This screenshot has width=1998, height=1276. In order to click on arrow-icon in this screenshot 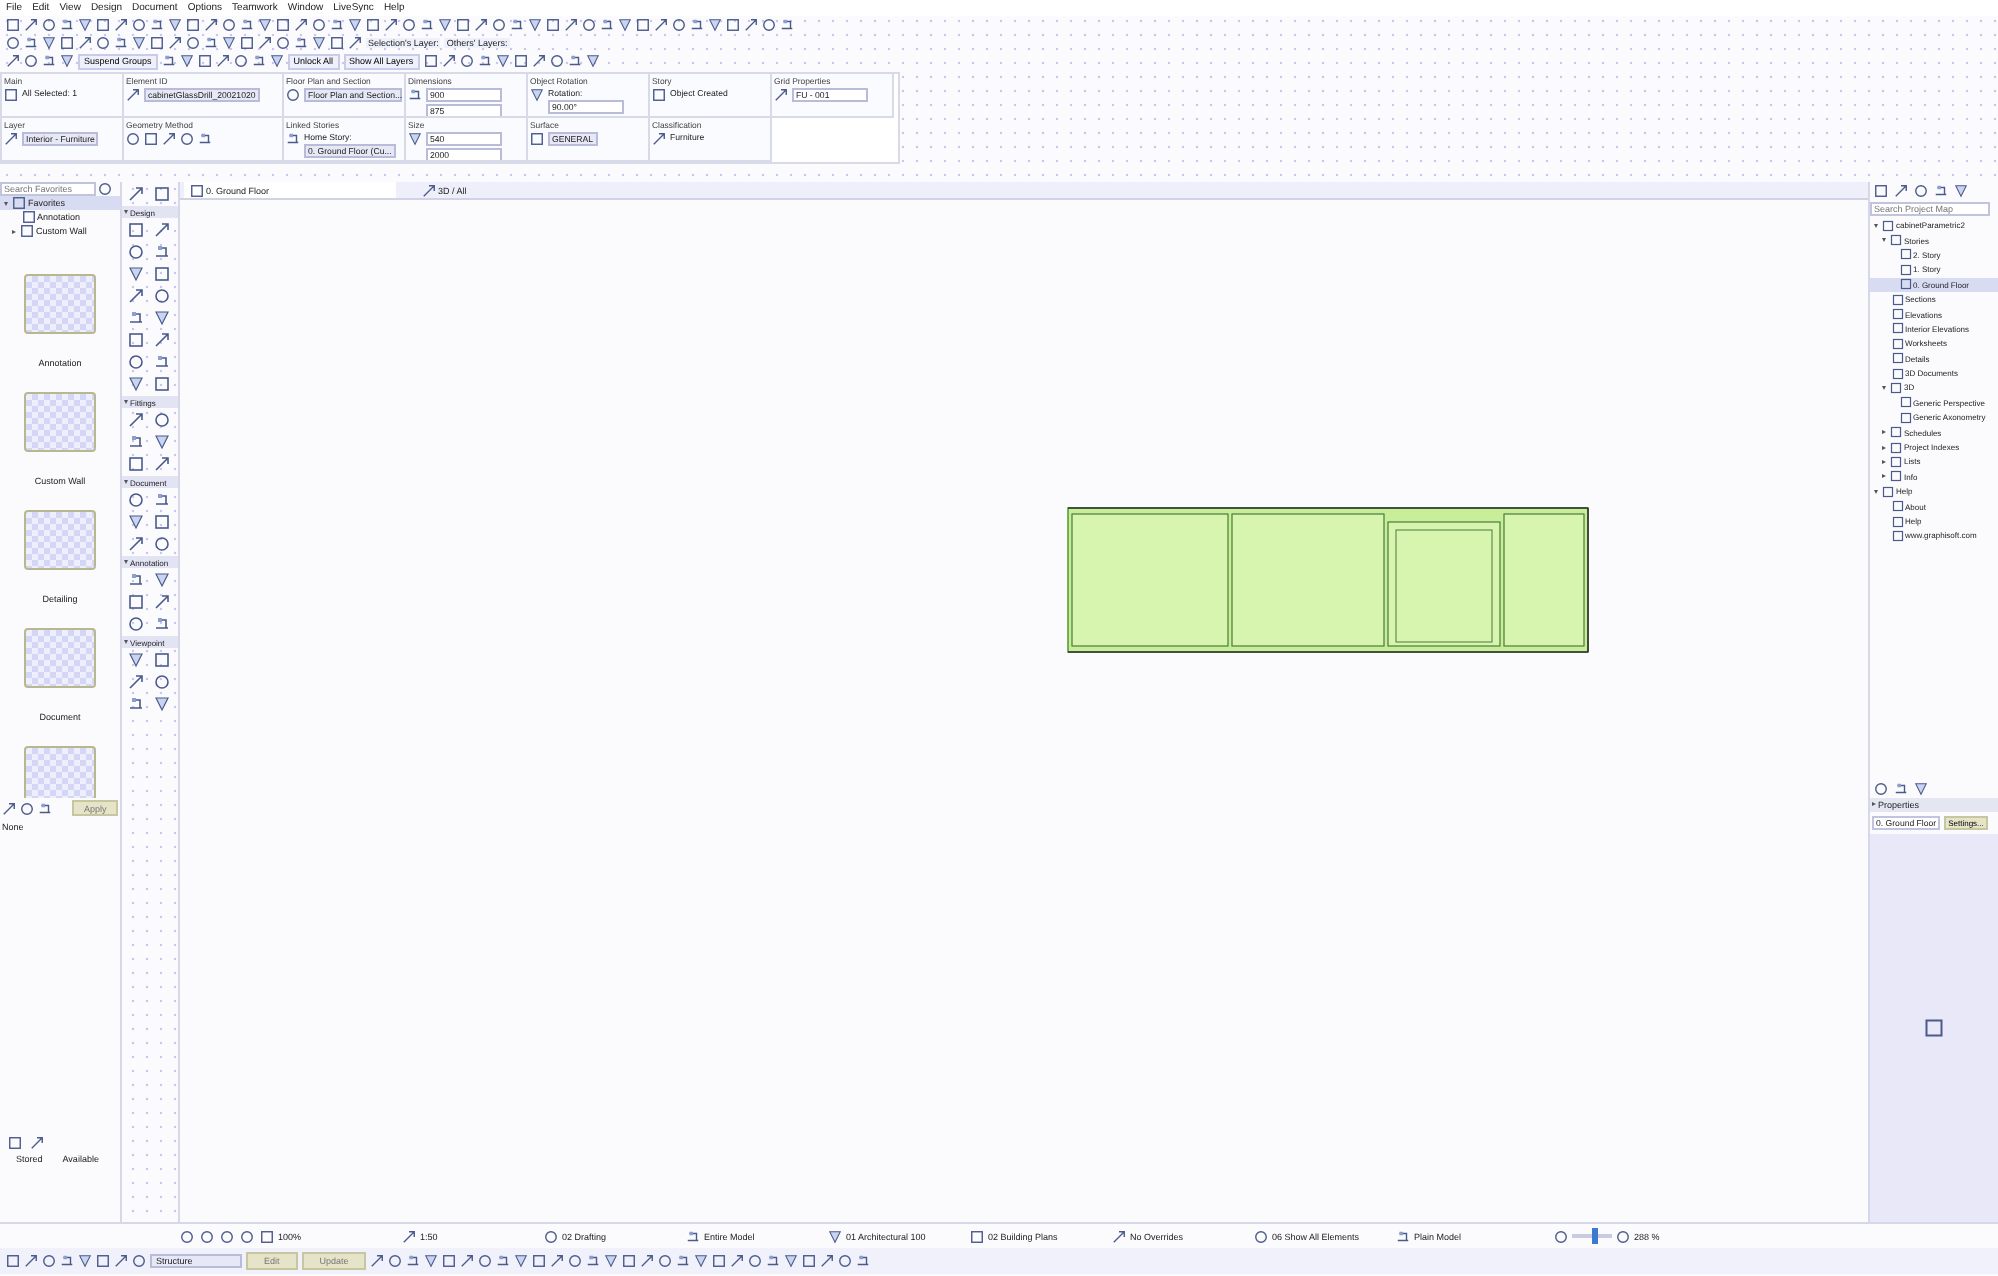, I will do `click(136, 194)`.